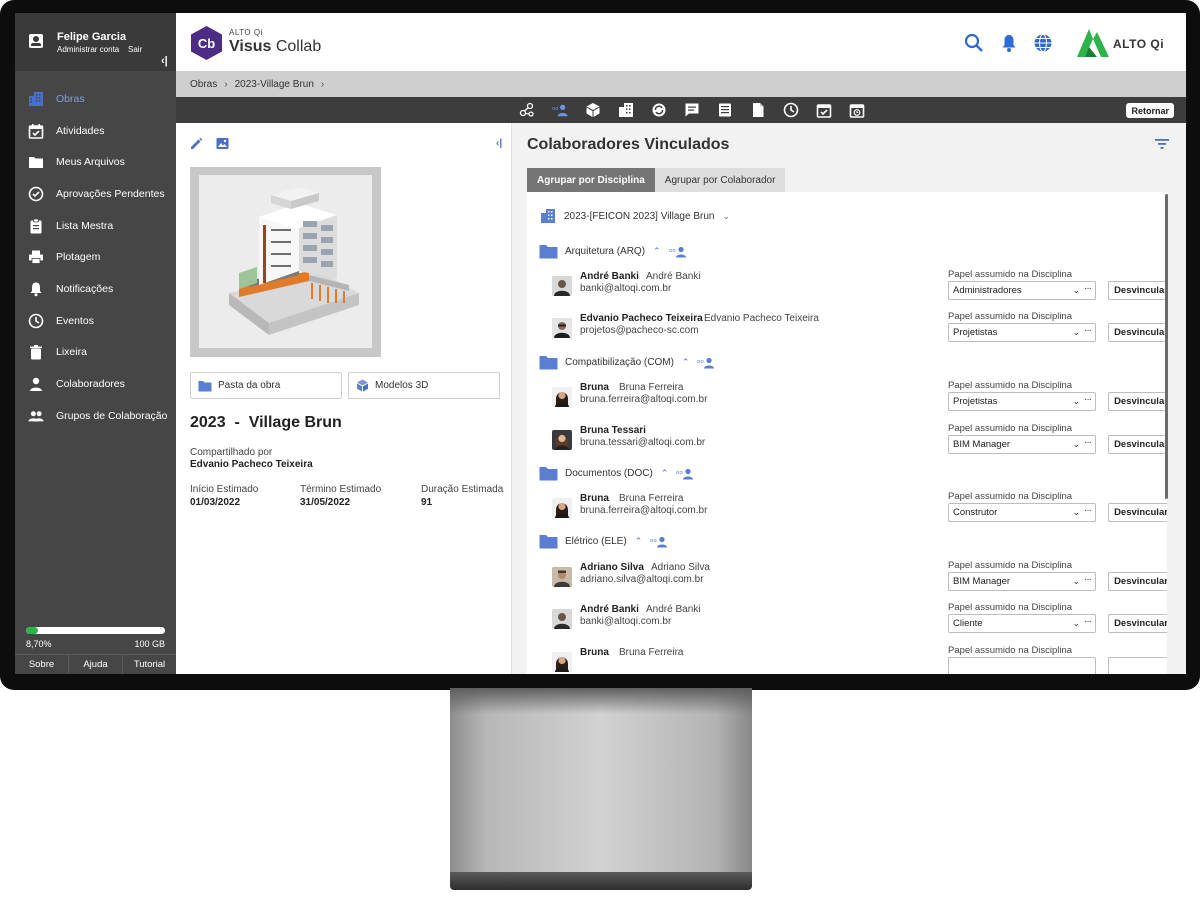 This screenshot has width=1200, height=901. I want to click on project-folder-button: Pasta da obra, so click(266, 385).